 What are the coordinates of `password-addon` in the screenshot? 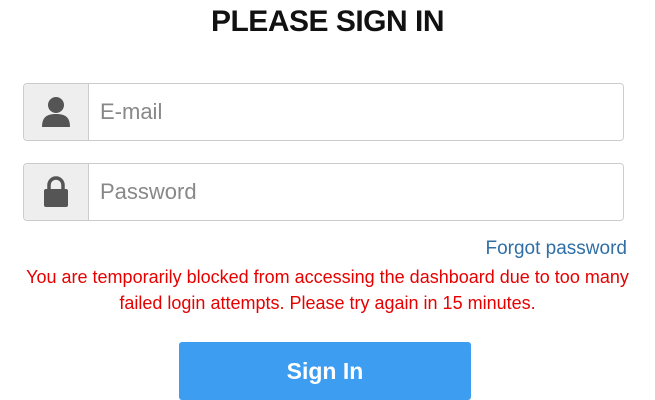 It's located at (56, 192).